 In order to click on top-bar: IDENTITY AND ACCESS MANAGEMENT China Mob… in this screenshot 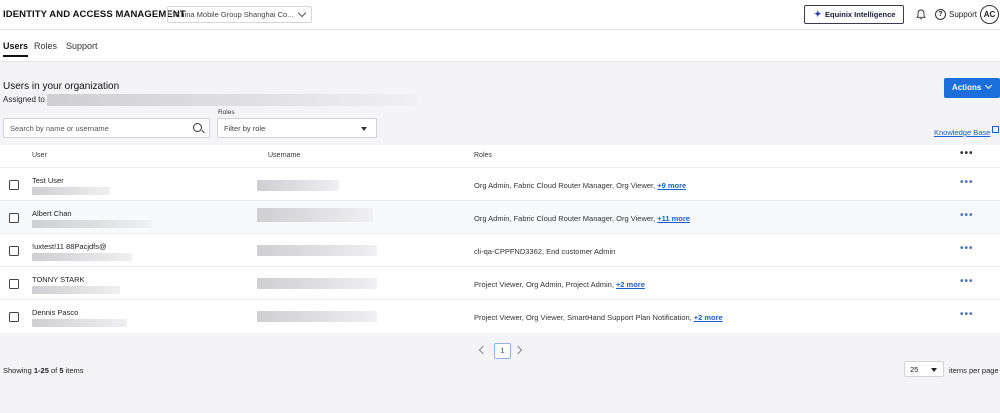, I will do `click(500, 15)`.